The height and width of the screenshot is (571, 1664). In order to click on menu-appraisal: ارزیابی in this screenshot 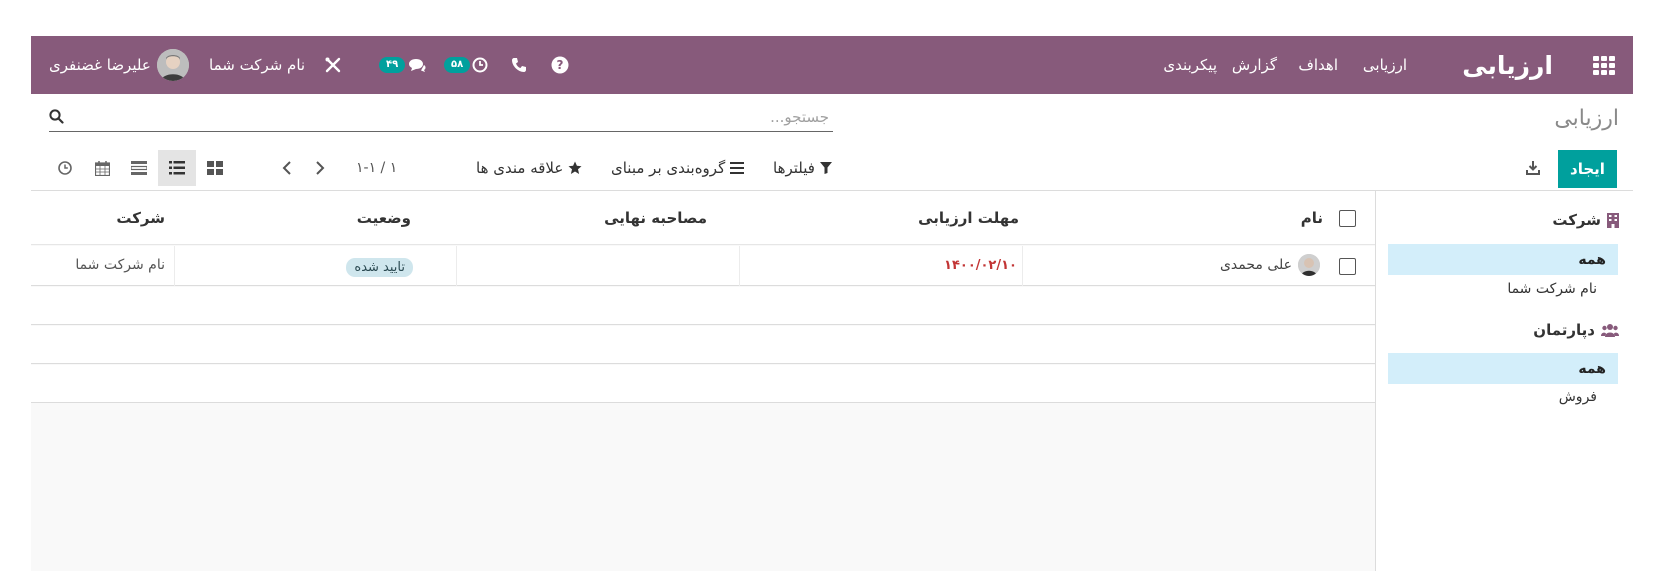, I will do `click(1385, 65)`.